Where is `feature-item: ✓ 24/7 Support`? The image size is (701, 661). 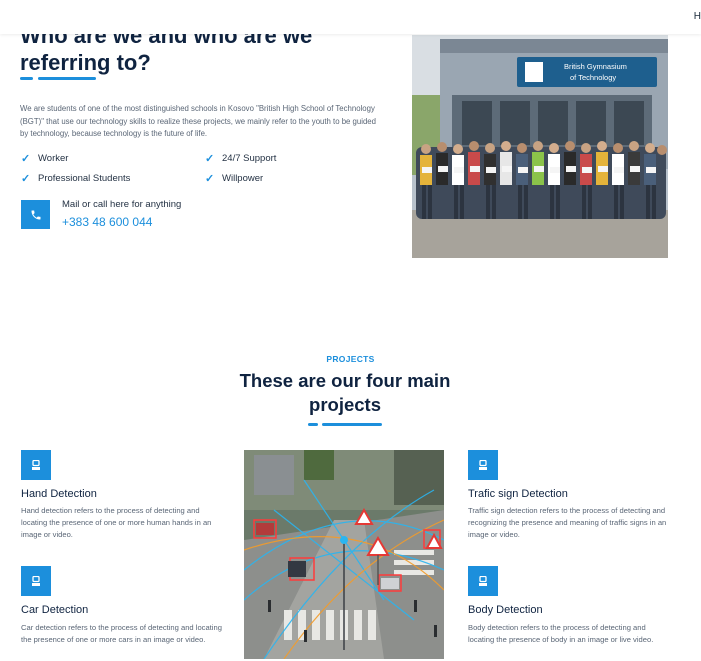 feature-item: ✓ 24/7 Support is located at coordinates (240, 158).